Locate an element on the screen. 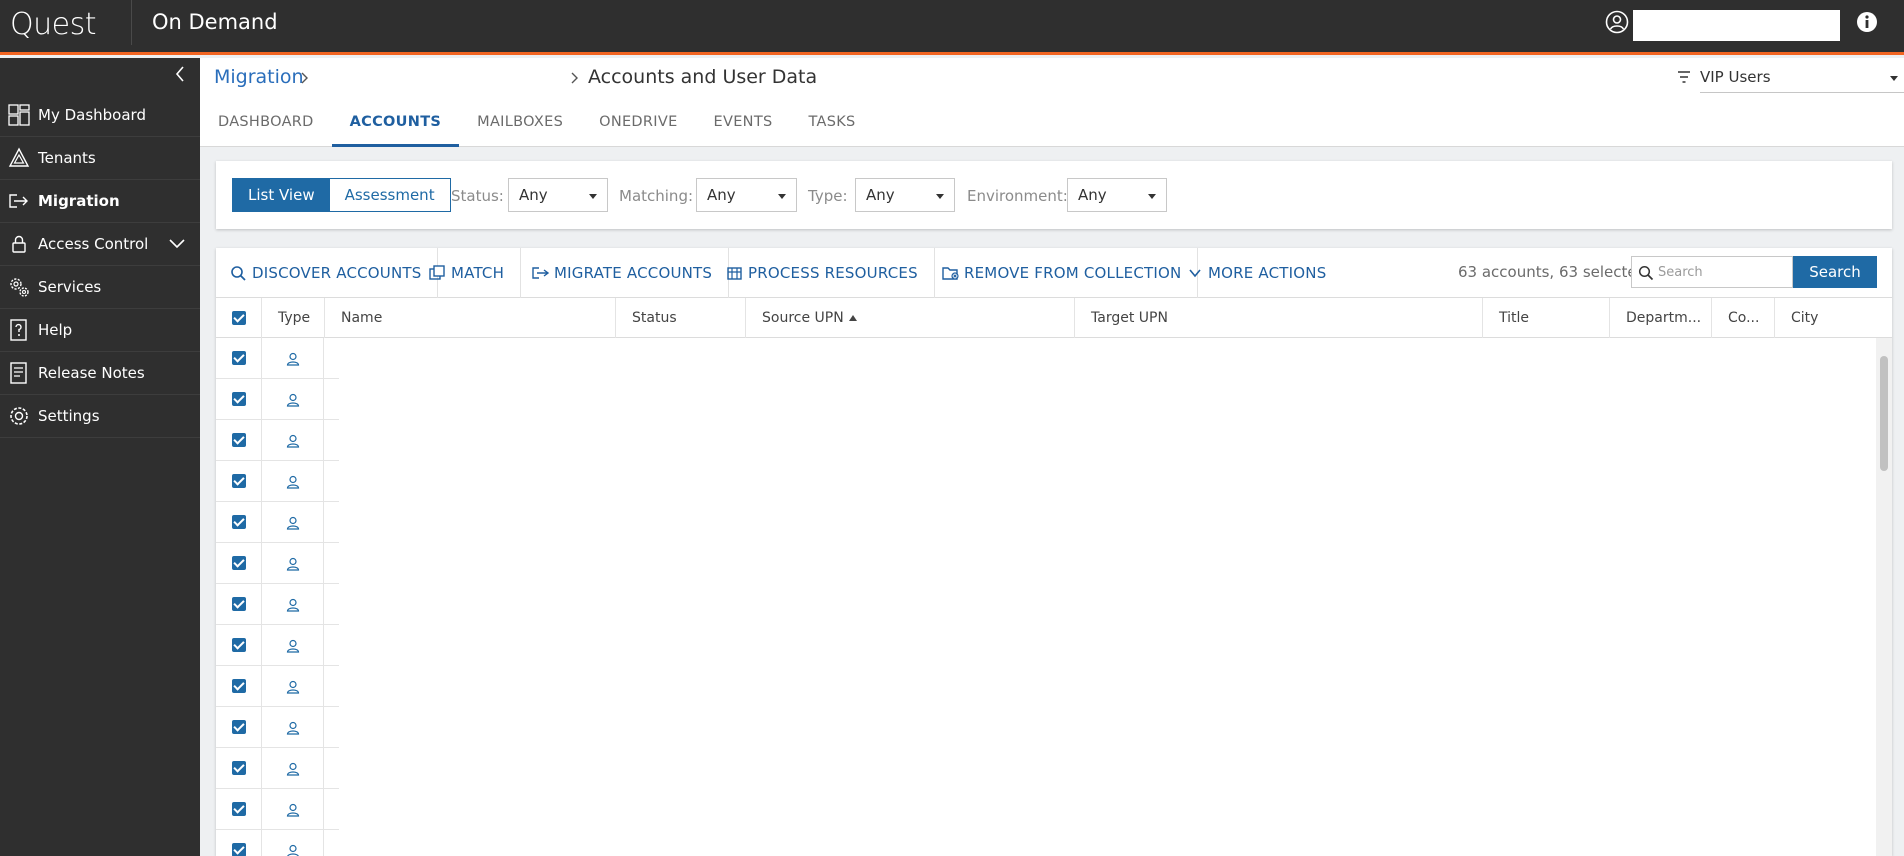 This screenshot has width=1904, height=856. sidebar-item-tenants: Tenants is located at coordinates (100, 158).